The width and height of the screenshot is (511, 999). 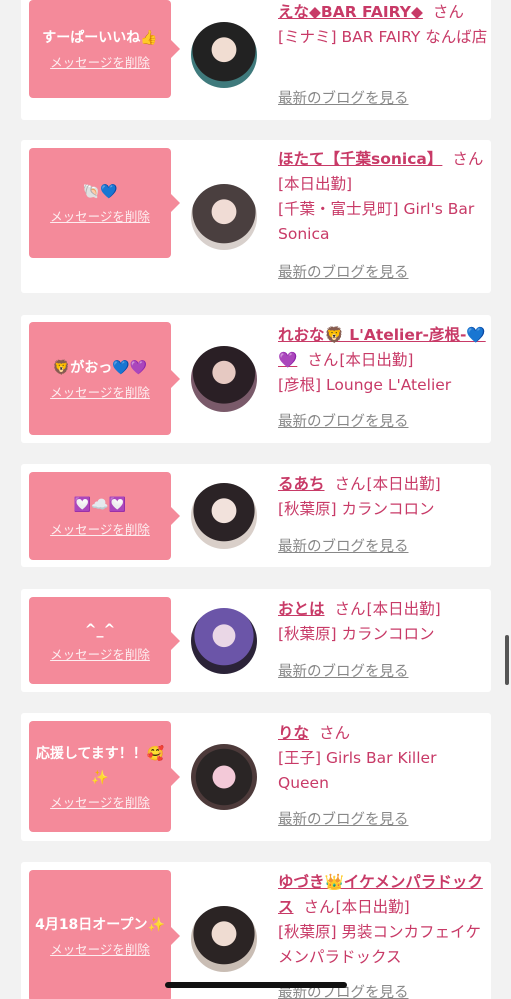 What do you see at coordinates (301, 484) in the screenshot?
I see `sender-name-link: るあち` at bounding box center [301, 484].